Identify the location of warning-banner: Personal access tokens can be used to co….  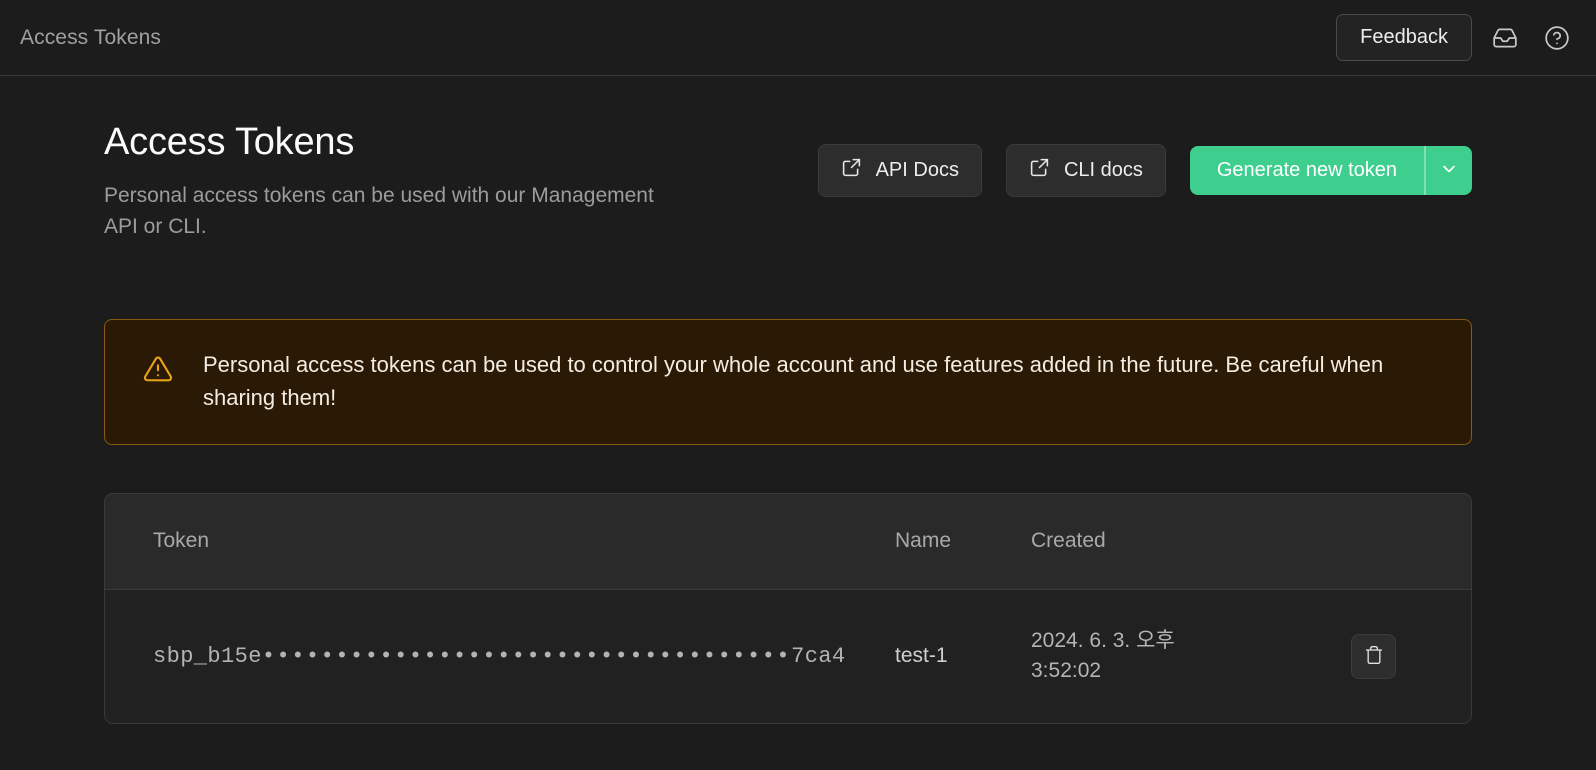
(788, 382).